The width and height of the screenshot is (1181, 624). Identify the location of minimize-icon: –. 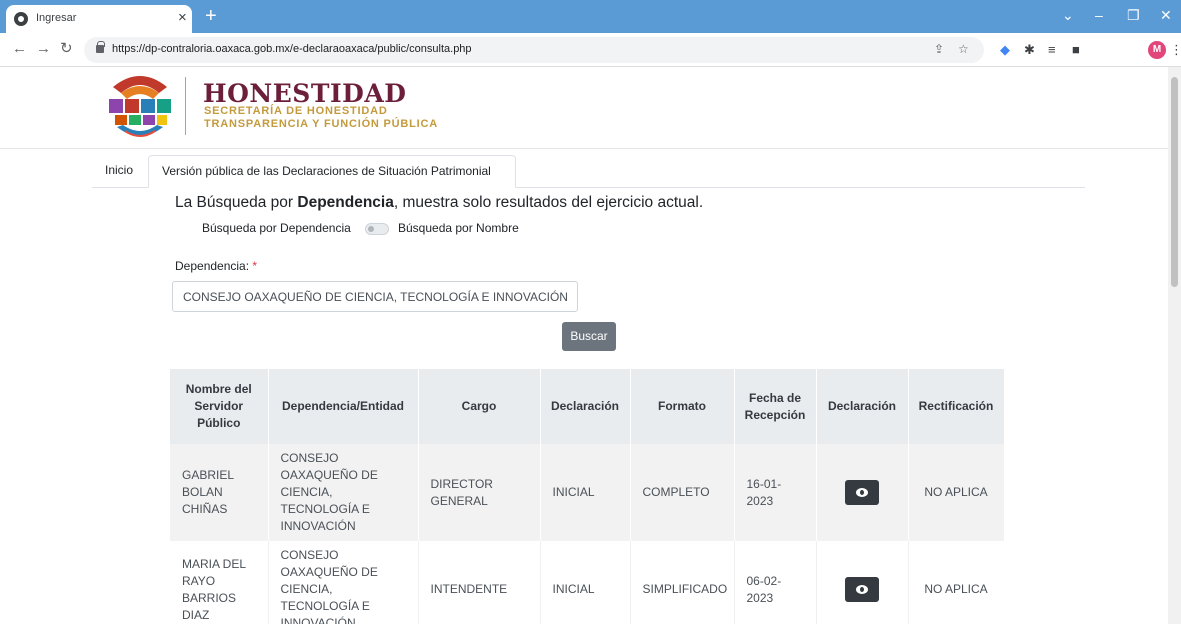
(1099, 15).